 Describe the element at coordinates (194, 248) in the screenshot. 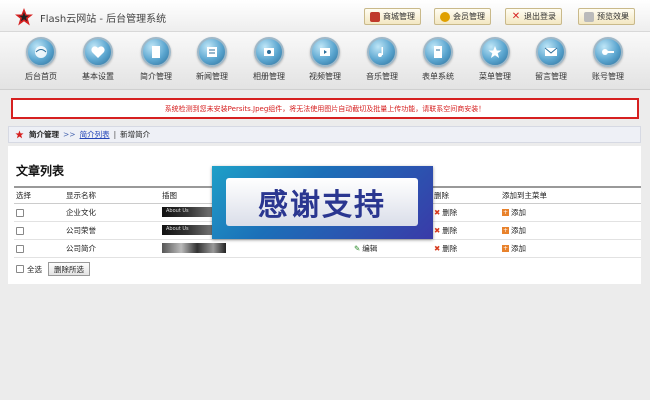

I see `row-thumbnail` at that location.